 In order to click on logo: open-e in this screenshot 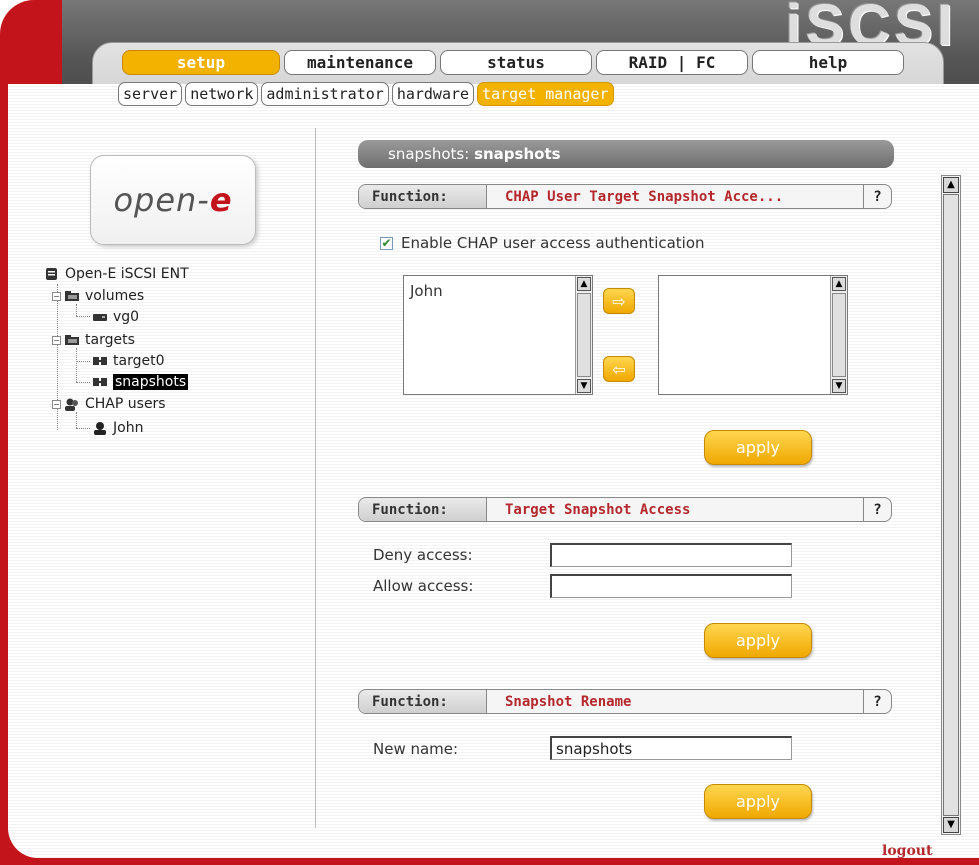, I will do `click(173, 200)`.